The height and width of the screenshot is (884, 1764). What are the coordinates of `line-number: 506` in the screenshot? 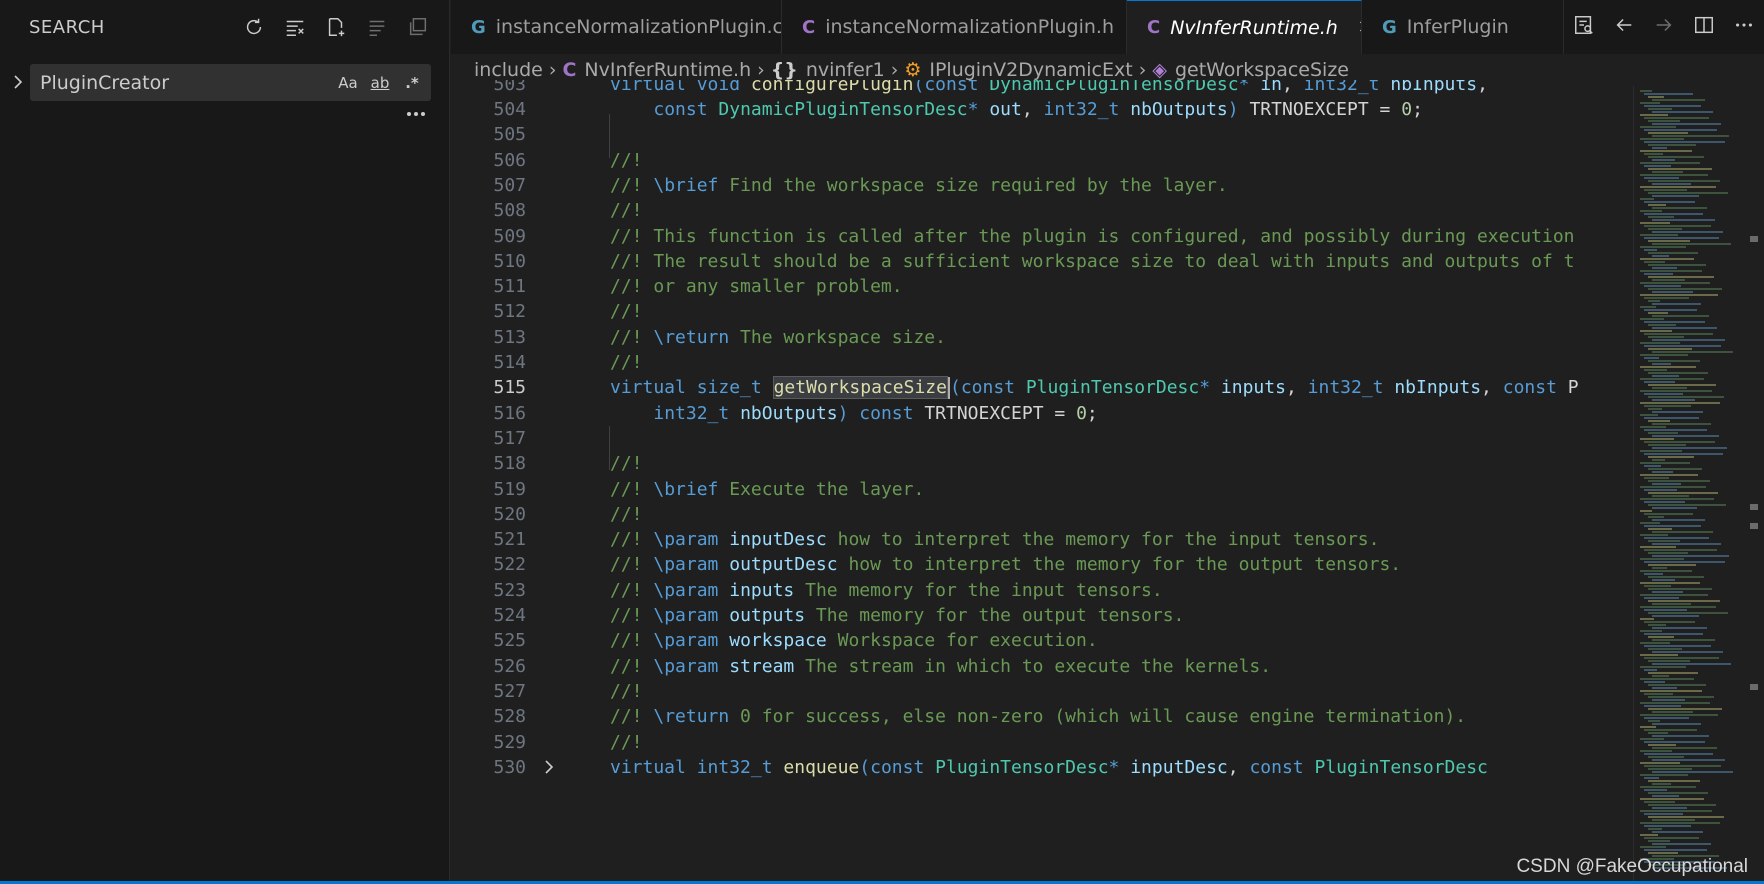 It's located at (509, 160).